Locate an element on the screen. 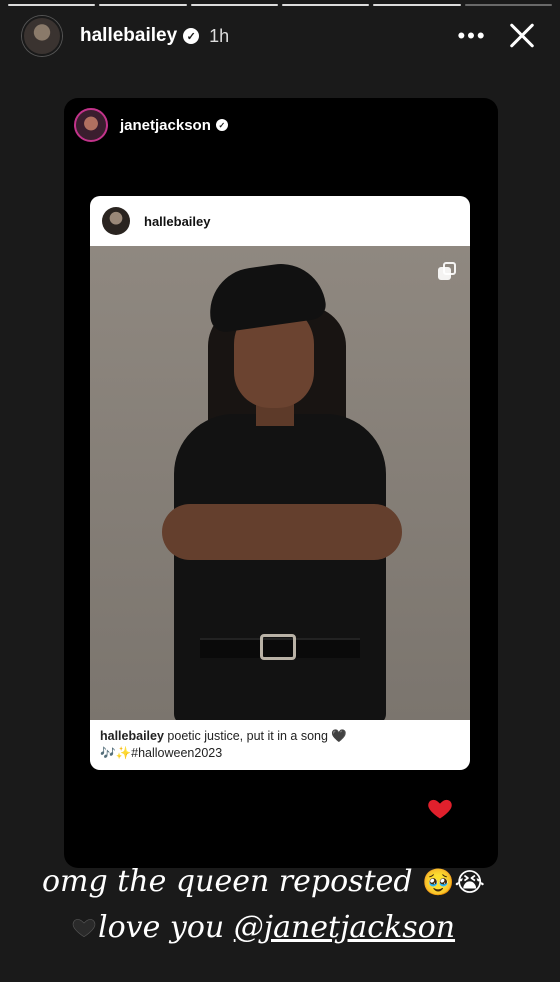 This screenshot has height=982, width=560. caption-text: poetic justice, put it in a song 🖤 is located at coordinates (255, 736).